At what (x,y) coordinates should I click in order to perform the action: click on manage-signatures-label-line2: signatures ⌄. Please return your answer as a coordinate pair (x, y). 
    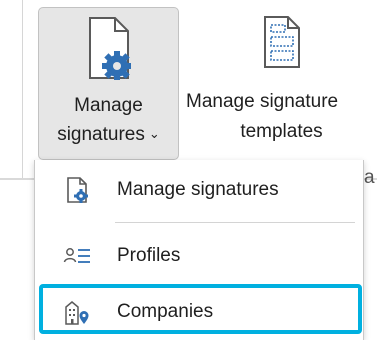
    Looking at the image, I should click on (108, 135).